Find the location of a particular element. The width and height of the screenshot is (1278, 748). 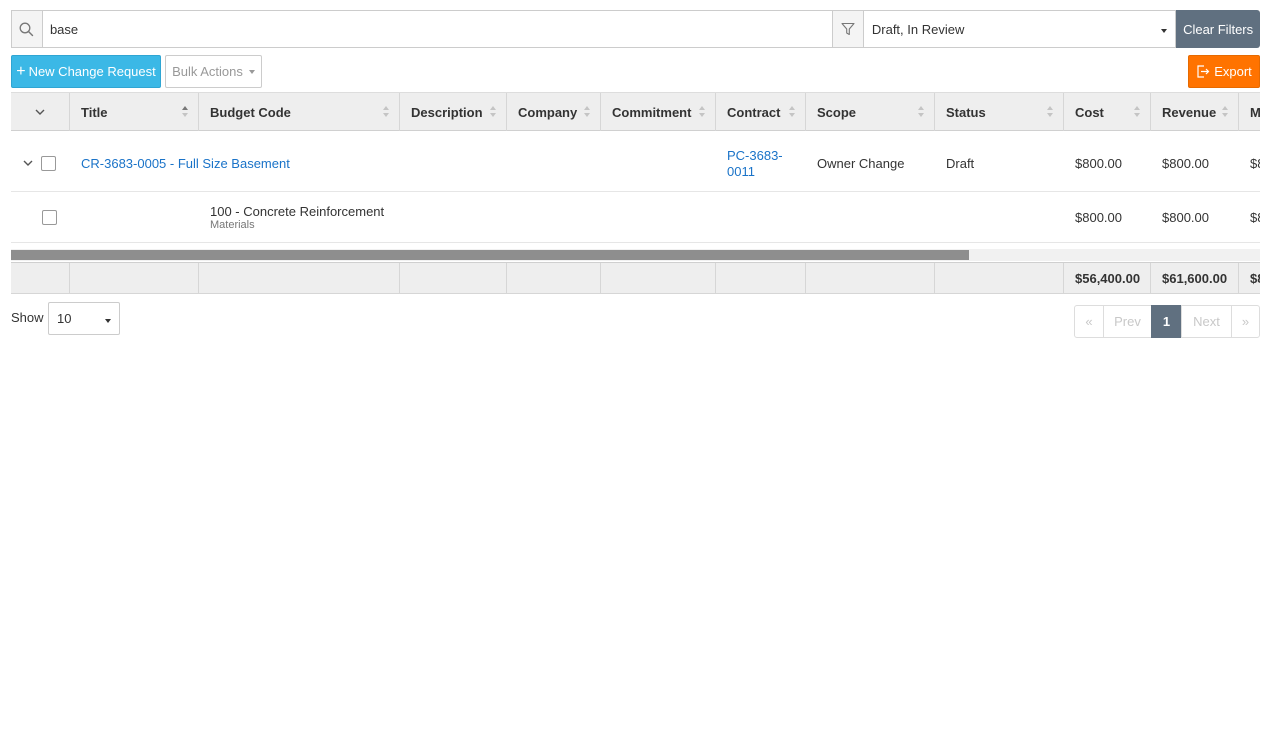

column-truncated: M is located at coordinates (1249, 112).